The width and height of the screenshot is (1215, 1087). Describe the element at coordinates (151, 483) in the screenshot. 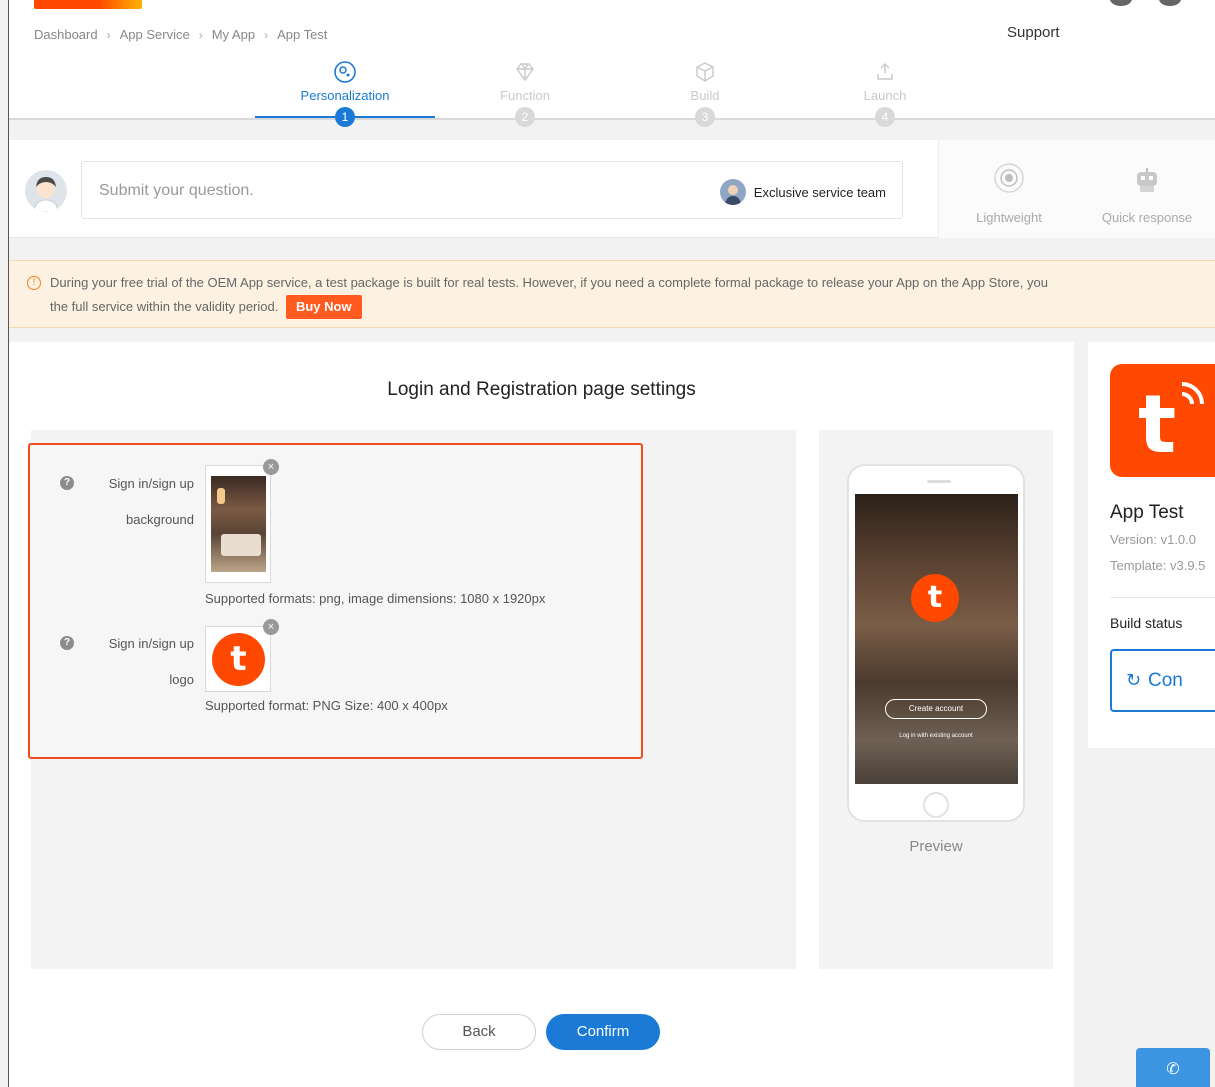

I see `background-label-1: Sign in/sign up` at that location.